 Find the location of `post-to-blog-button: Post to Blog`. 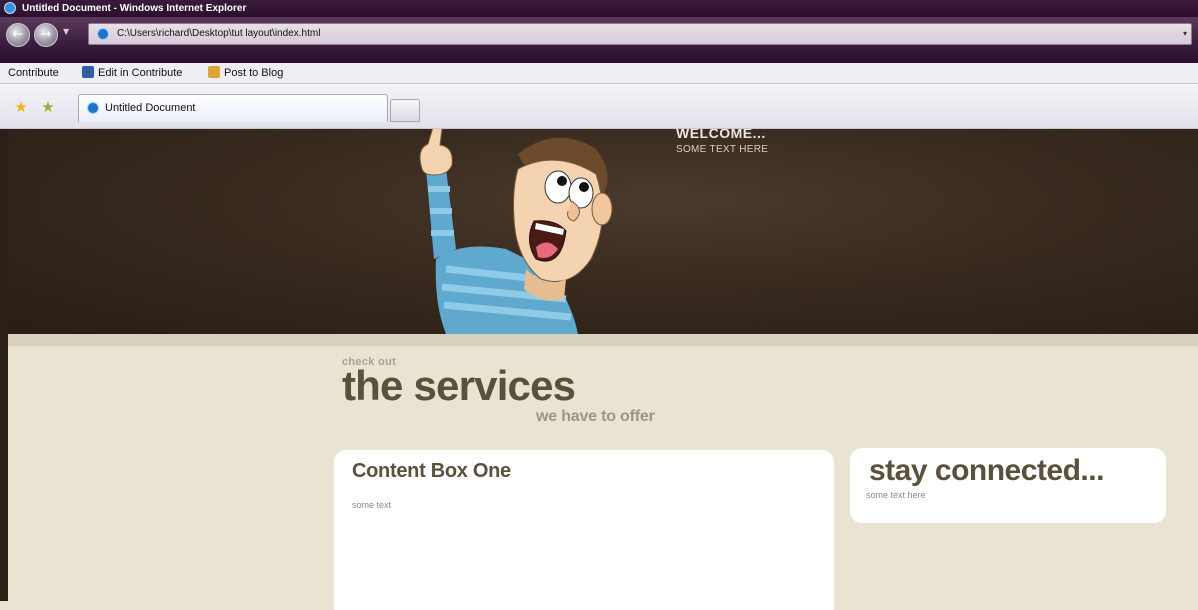

post-to-blog-button: Post to Blog is located at coordinates (245, 73).